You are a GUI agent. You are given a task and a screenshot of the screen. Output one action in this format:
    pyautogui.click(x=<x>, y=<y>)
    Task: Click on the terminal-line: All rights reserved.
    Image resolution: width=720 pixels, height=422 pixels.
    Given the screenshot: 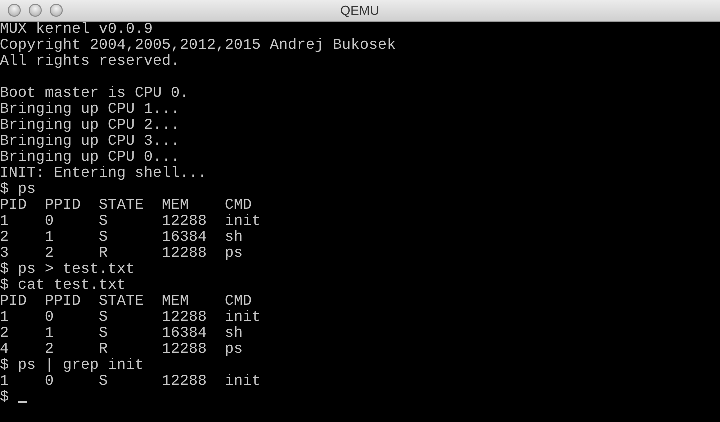 What is the action you would take?
    pyautogui.click(x=90, y=61)
    